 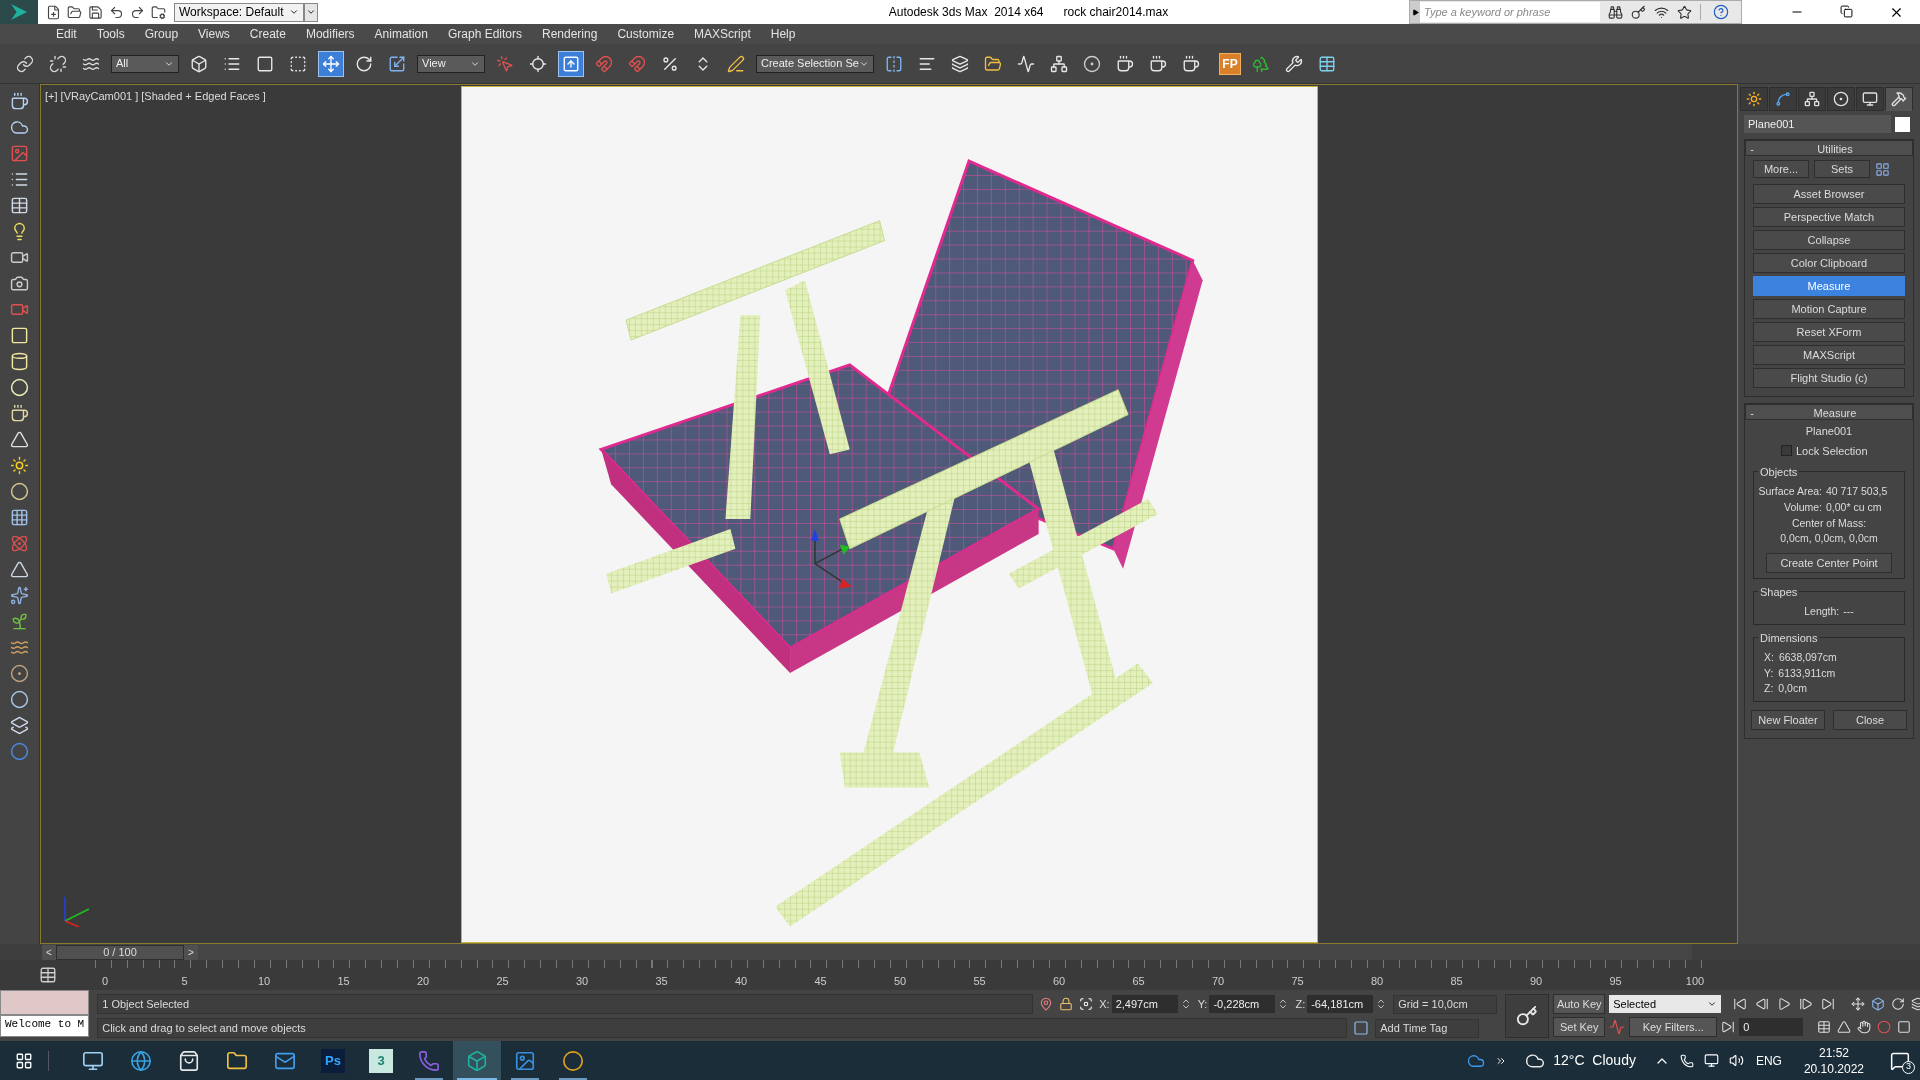 What do you see at coordinates (1817, 124) in the screenshot?
I see `object-name-field: Plane001` at bounding box center [1817, 124].